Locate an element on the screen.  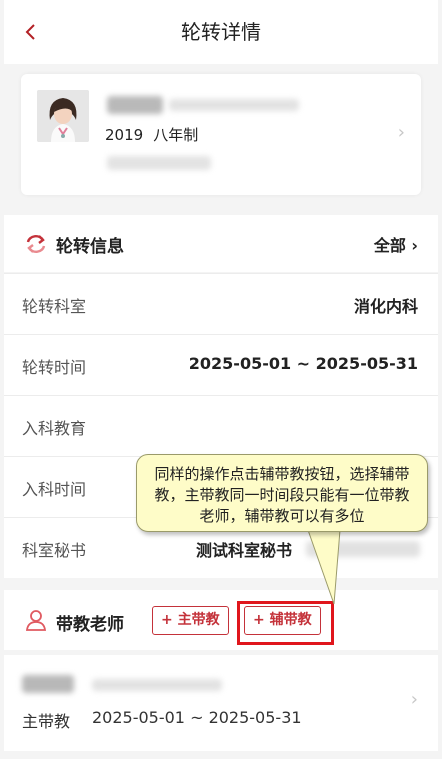
teacher-date-range: 2025-05-01 ~ 2025-05-31 is located at coordinates (197, 717).